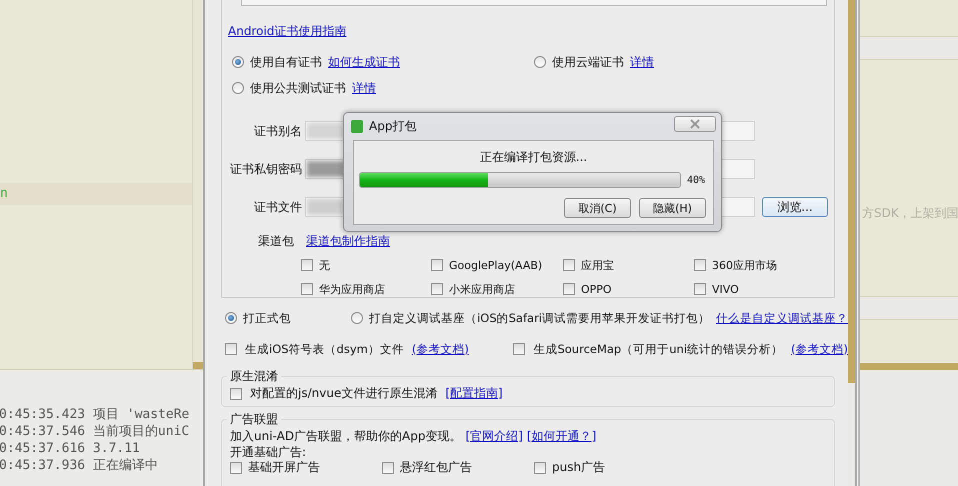 The width and height of the screenshot is (958, 486). I want to click on text-field, so click(534, 3).